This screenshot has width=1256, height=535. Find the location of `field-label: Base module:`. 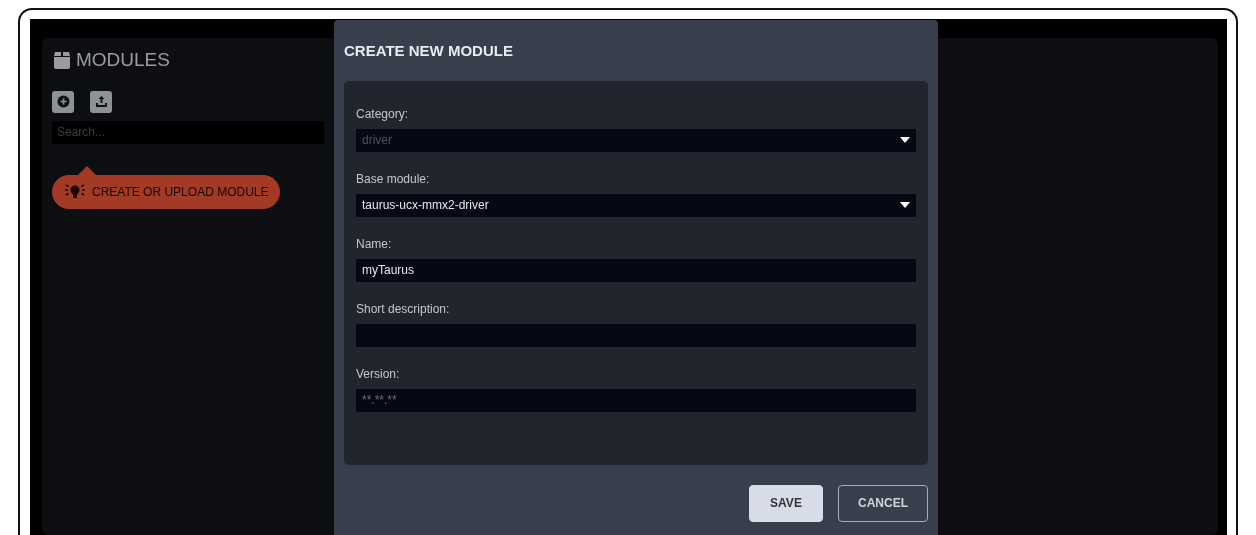

field-label: Base module: is located at coordinates (393, 179).